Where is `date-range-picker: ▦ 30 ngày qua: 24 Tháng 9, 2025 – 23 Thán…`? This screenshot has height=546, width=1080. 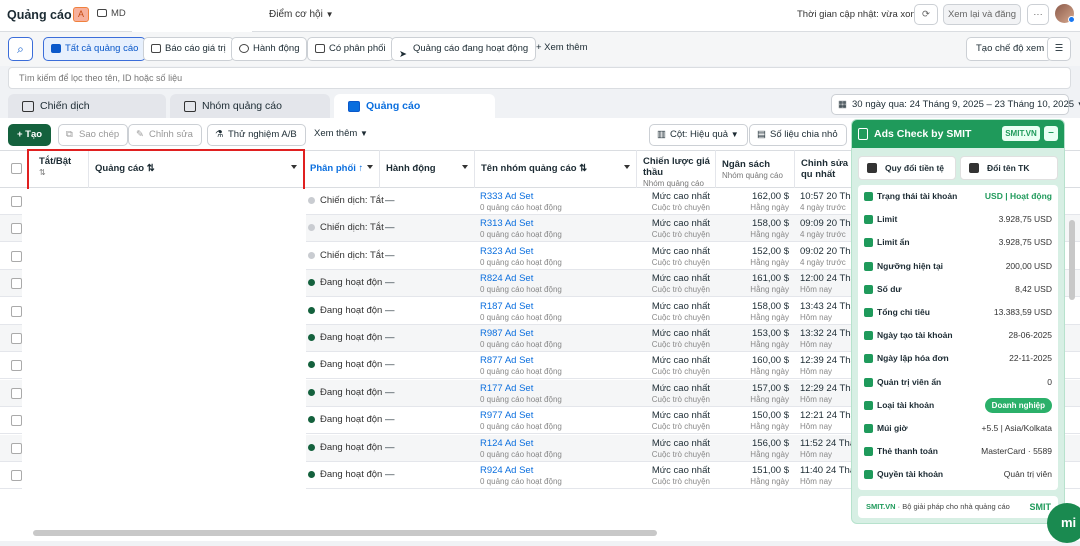
date-range-picker: ▦ 30 ngày qua: 24 Tháng 9, 2025 – 23 Thán… is located at coordinates (955, 104).